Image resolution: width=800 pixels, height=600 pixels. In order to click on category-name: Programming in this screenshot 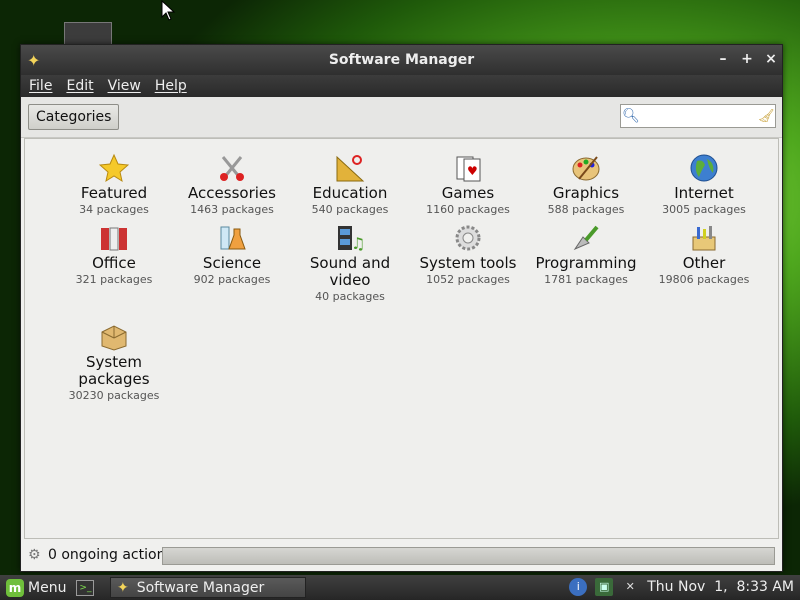, I will do `click(586, 263)`.